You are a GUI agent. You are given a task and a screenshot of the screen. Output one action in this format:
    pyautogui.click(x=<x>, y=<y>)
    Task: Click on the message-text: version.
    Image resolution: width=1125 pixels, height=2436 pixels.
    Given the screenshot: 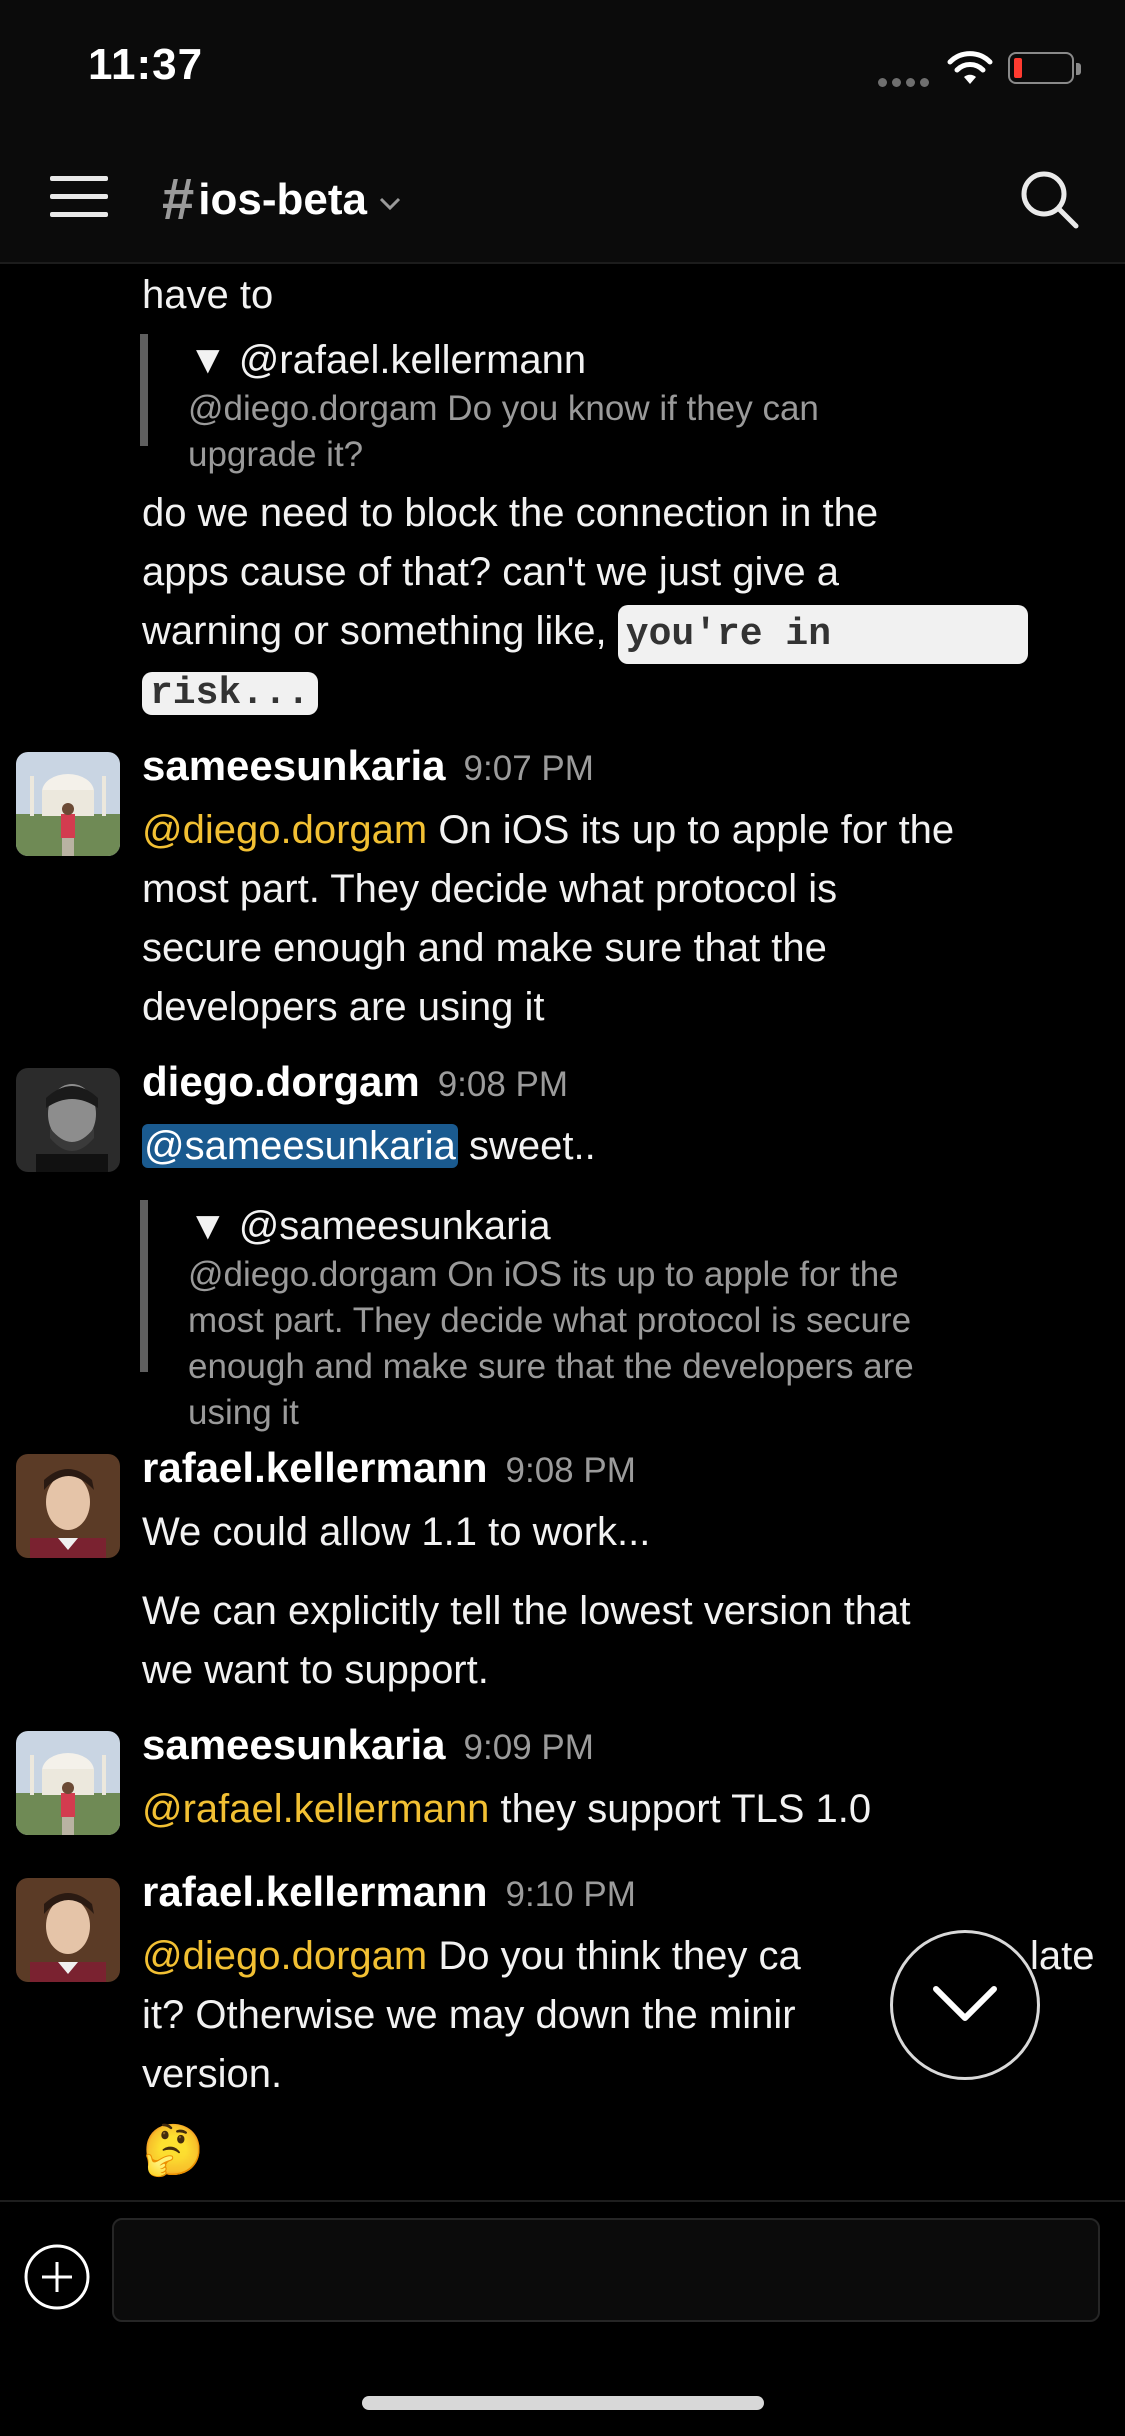 What is the action you would take?
    pyautogui.click(x=212, y=2074)
    